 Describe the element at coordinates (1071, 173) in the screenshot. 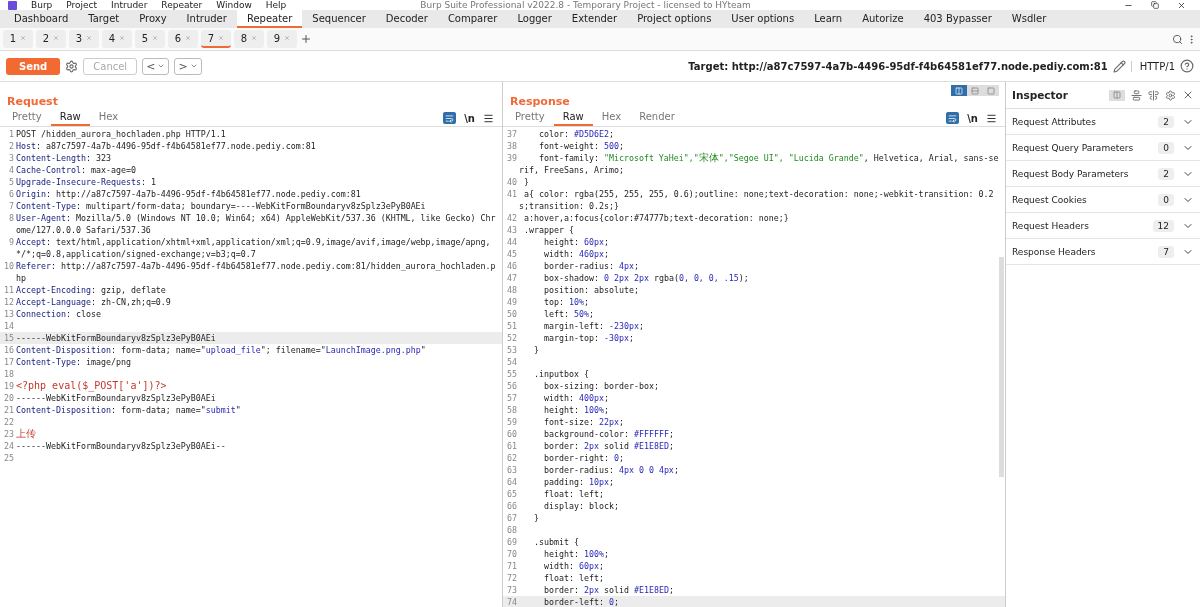

I see `section-label: Request Body Parameters` at that location.